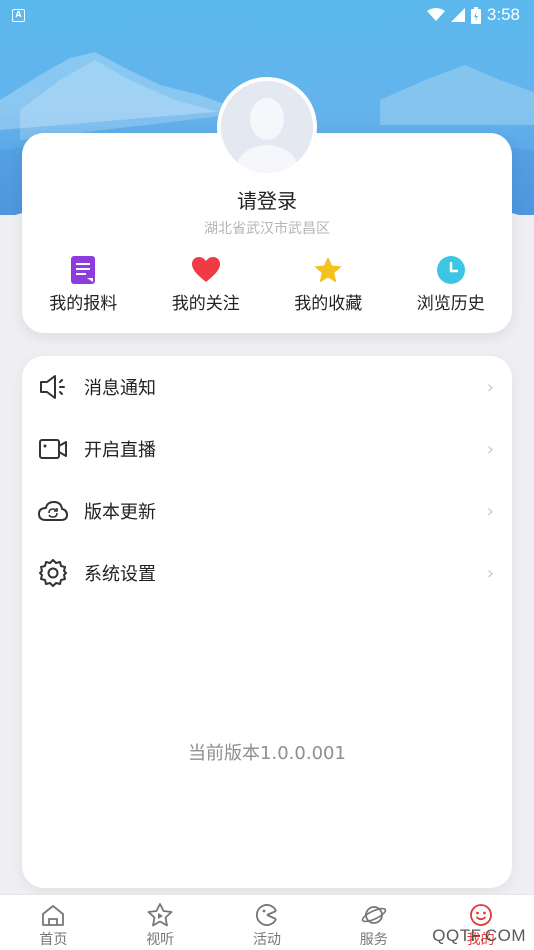  I want to click on gear-icon, so click(53, 573).